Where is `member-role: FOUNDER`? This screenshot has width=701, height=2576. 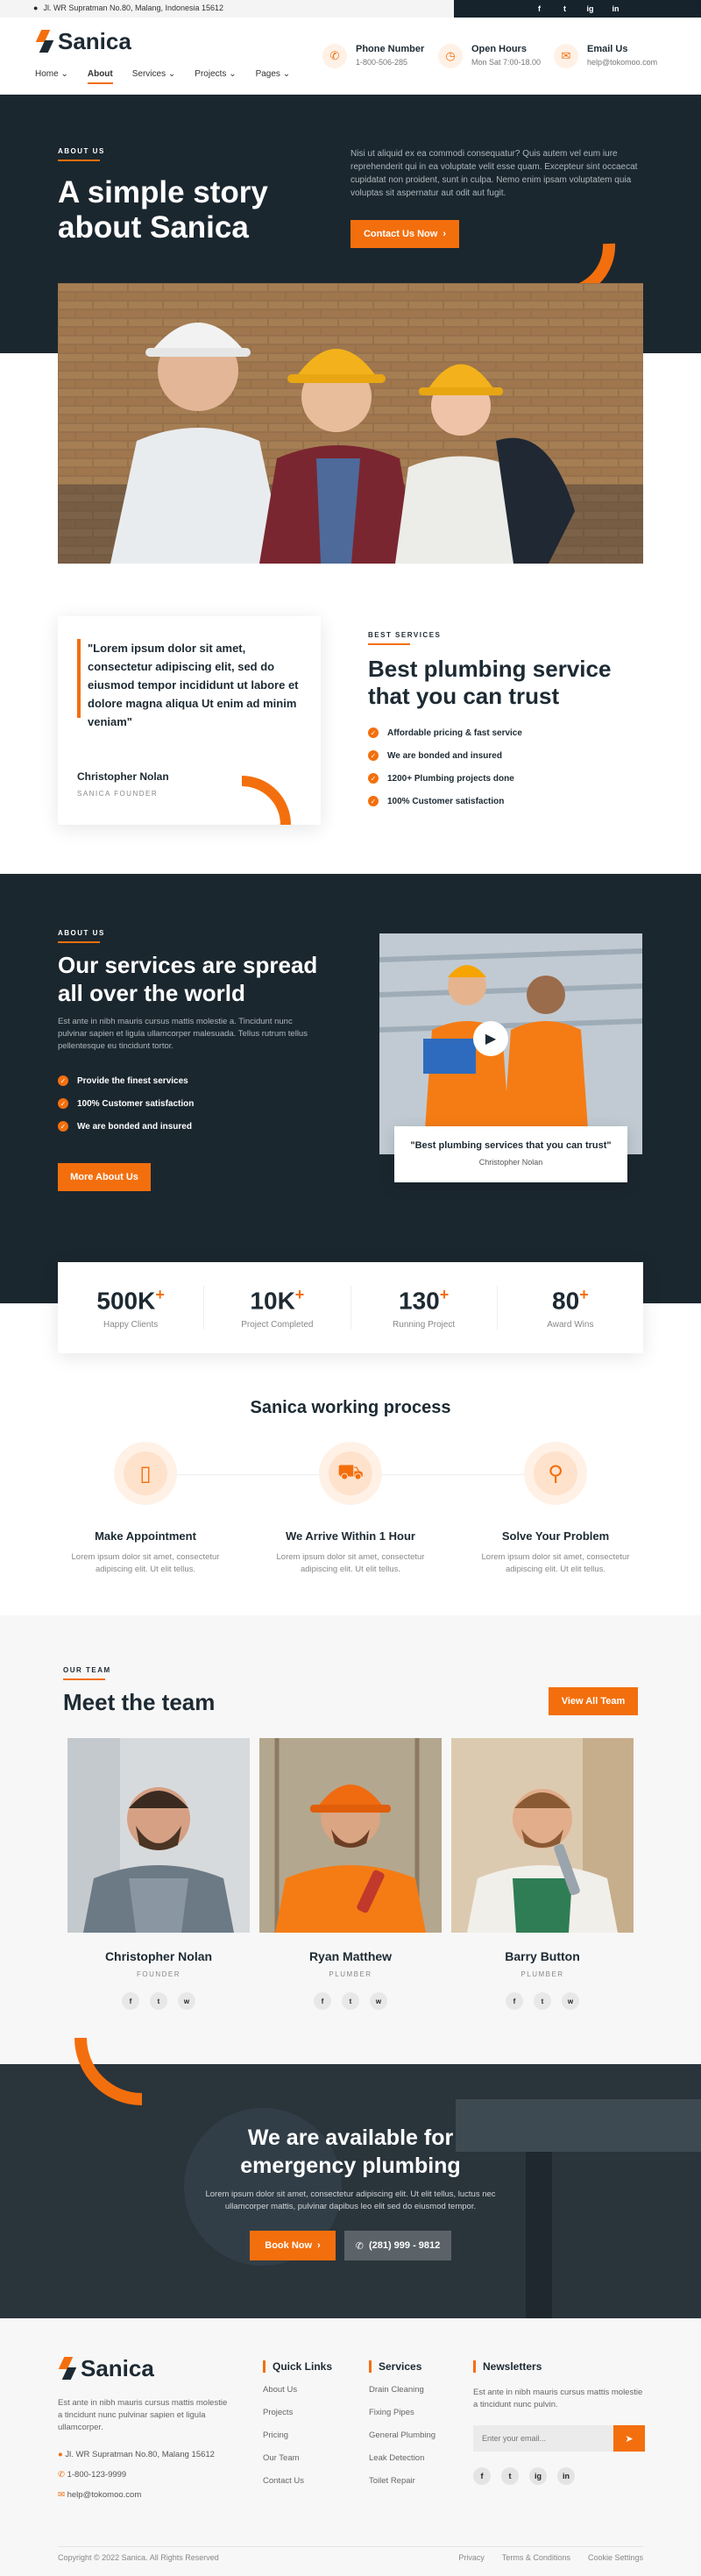
member-role: FOUNDER is located at coordinates (158, 1974).